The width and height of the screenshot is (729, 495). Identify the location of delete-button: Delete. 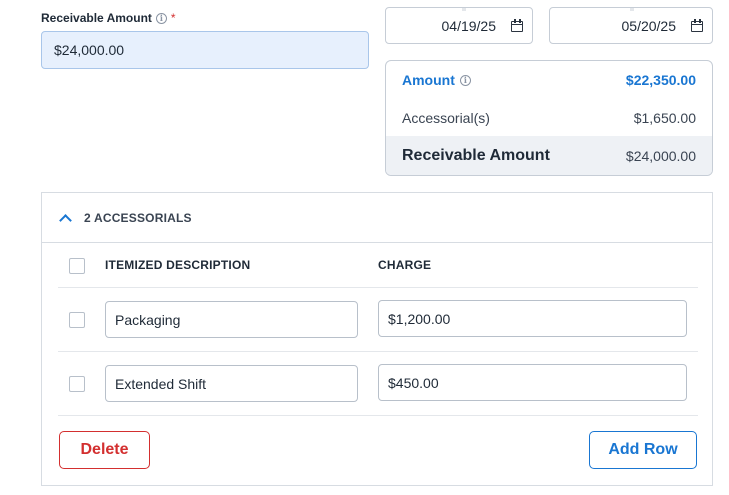
(104, 450).